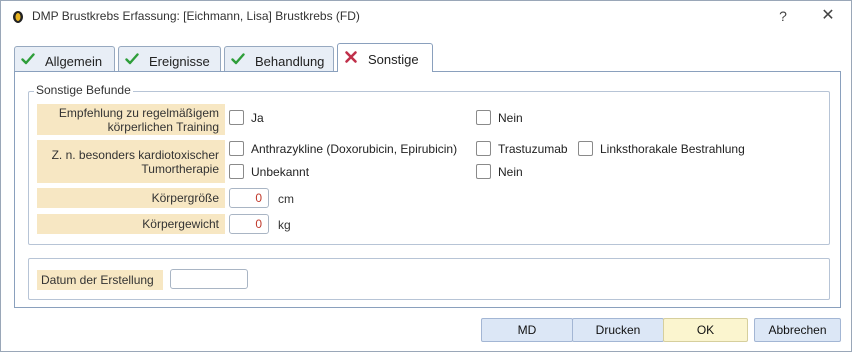 The width and height of the screenshot is (852, 352). Describe the element at coordinates (284, 225) in the screenshot. I see `gewicht-unit: kg` at that location.